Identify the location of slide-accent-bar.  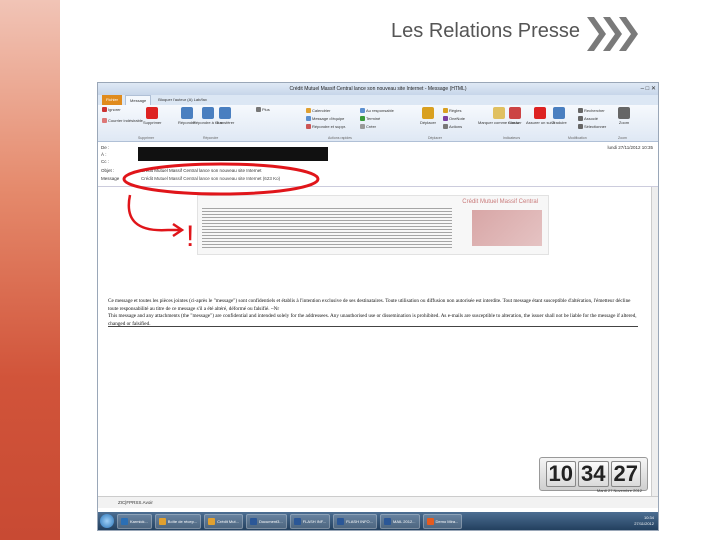
(30, 270).